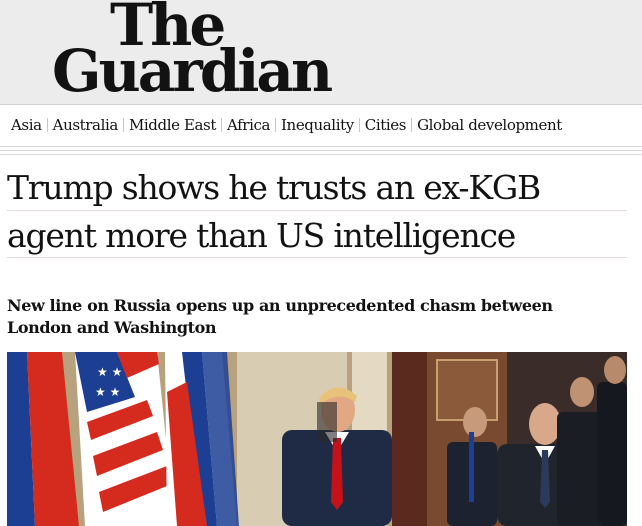 Image resolution: width=642 pixels, height=526 pixels. What do you see at coordinates (386, 125) in the screenshot?
I see `nav-item-cities: Cities` at bounding box center [386, 125].